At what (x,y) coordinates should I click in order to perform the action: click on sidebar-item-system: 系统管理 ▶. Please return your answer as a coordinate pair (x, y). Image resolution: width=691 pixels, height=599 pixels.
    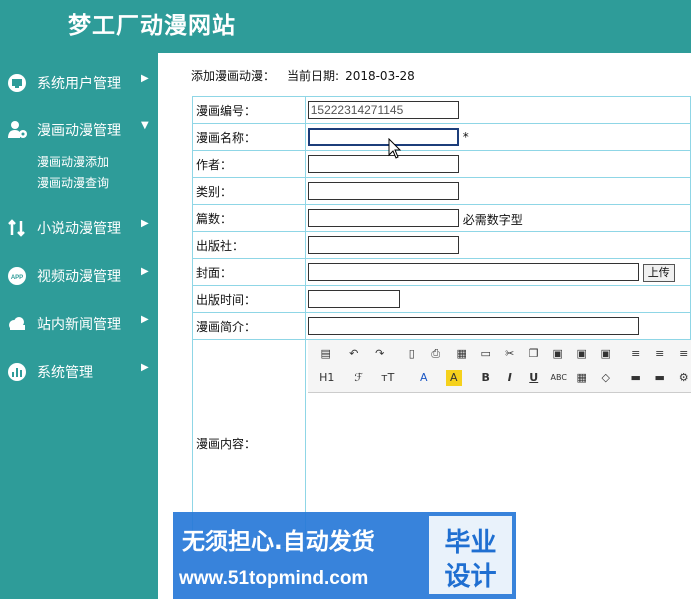
    Looking at the image, I should click on (79, 371).